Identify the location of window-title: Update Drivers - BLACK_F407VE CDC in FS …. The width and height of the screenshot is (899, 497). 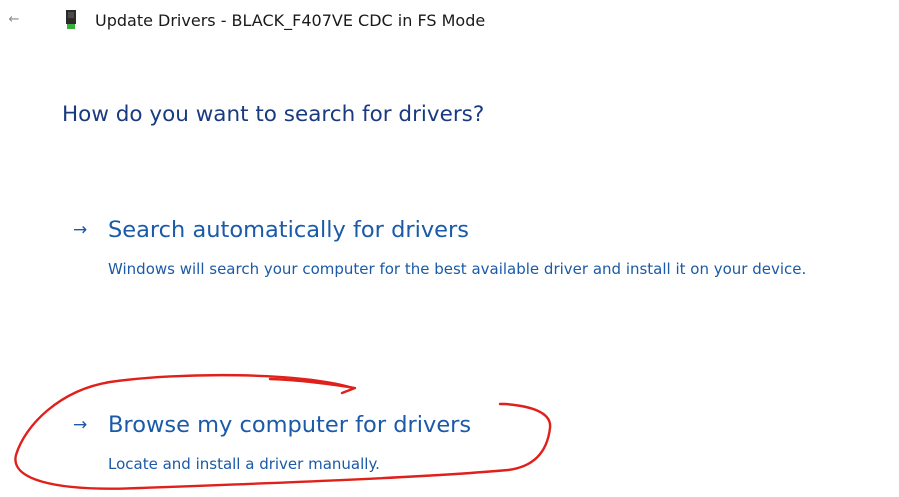
(290, 20).